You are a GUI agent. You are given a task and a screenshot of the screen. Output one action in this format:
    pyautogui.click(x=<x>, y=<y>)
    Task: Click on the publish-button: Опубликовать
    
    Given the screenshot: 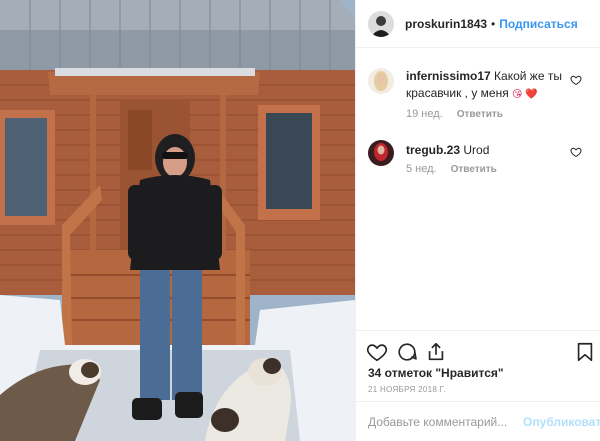 What is the action you would take?
    pyautogui.click(x=561, y=422)
    